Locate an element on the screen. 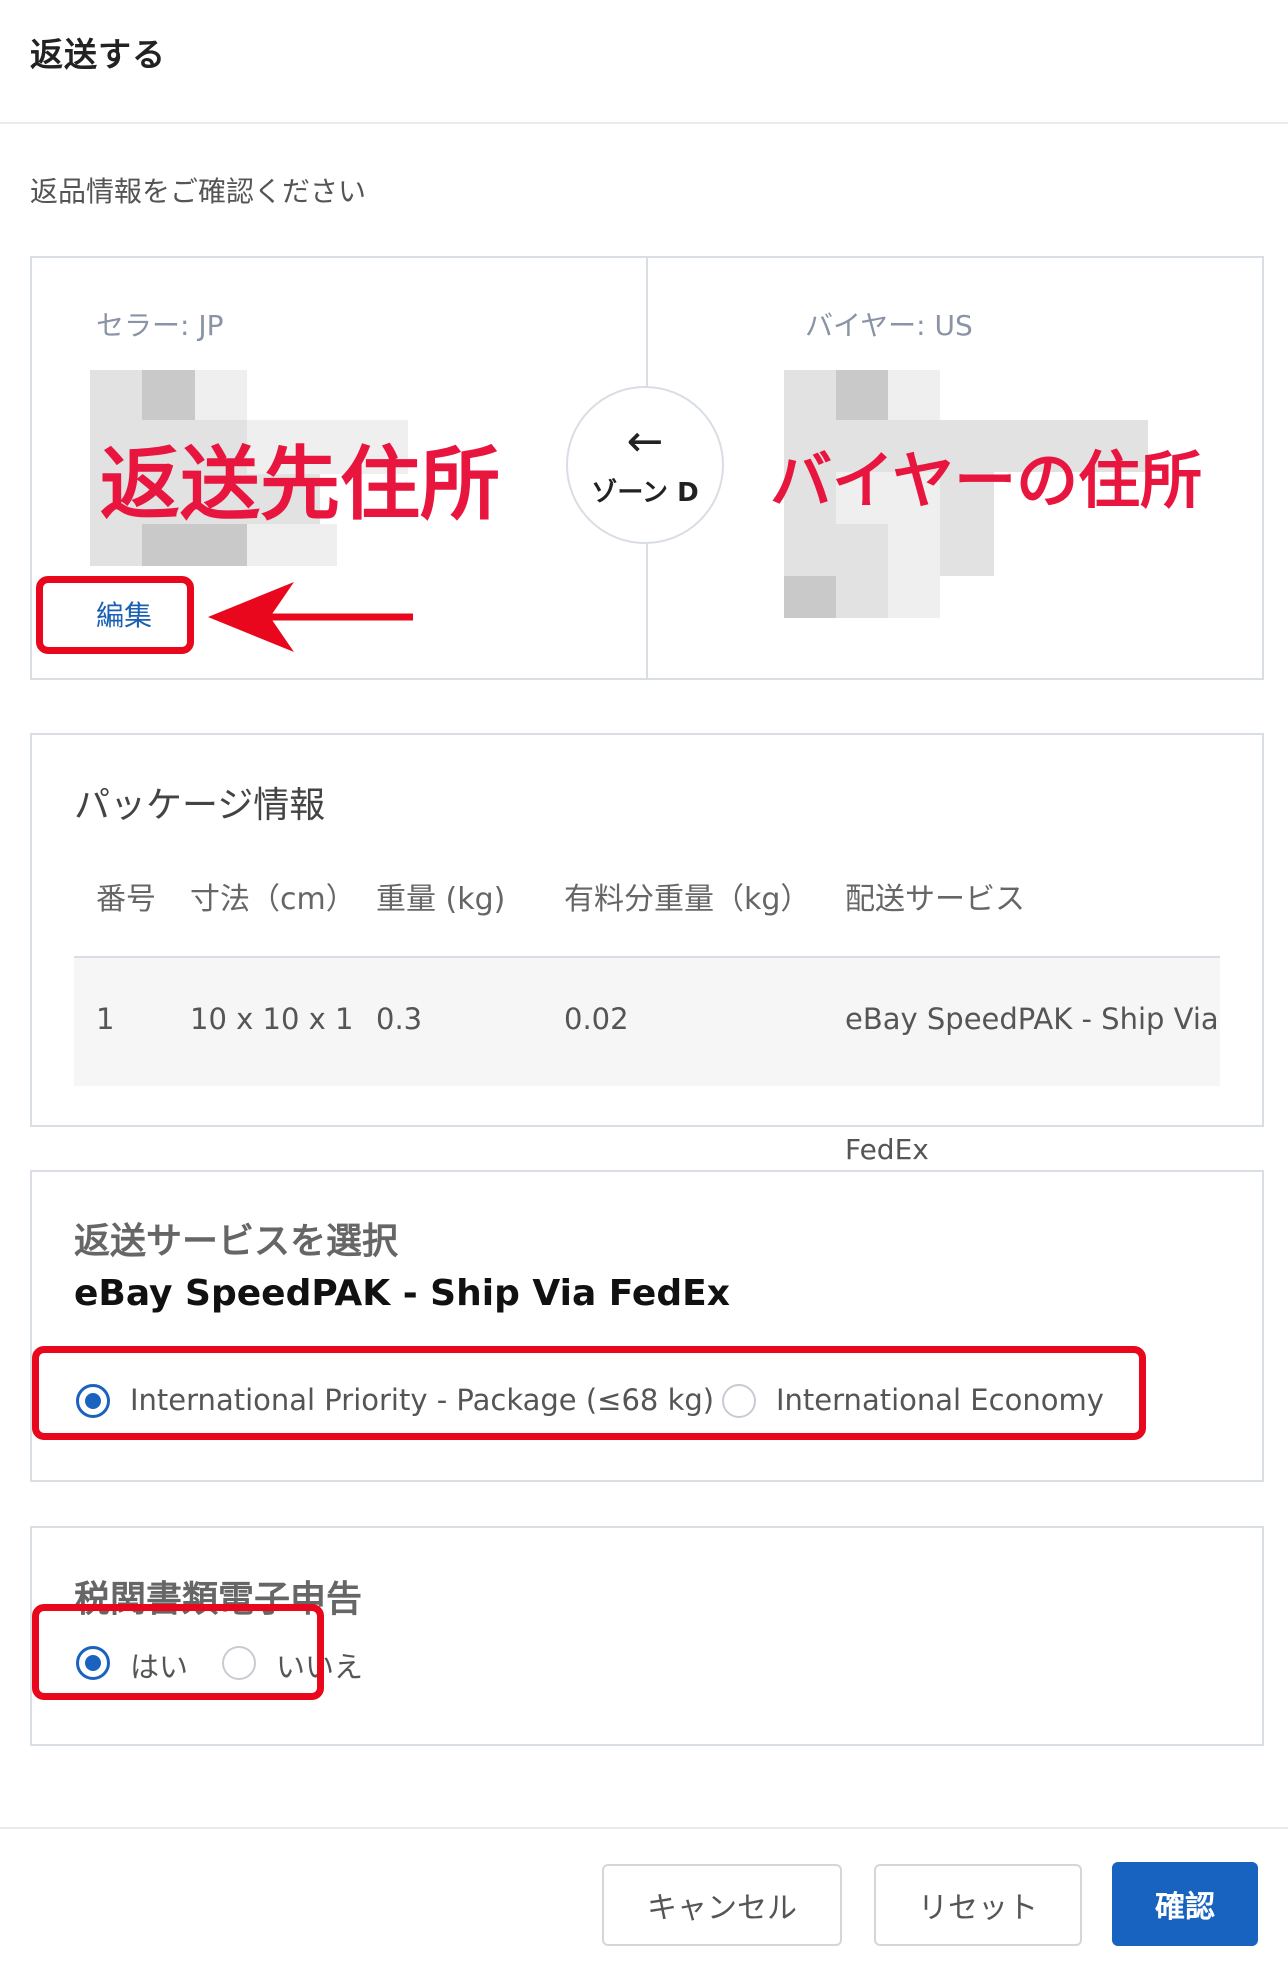 This screenshot has width=1288, height=1970. column-header-shipping-service: 配送サービス is located at coordinates (935, 899).